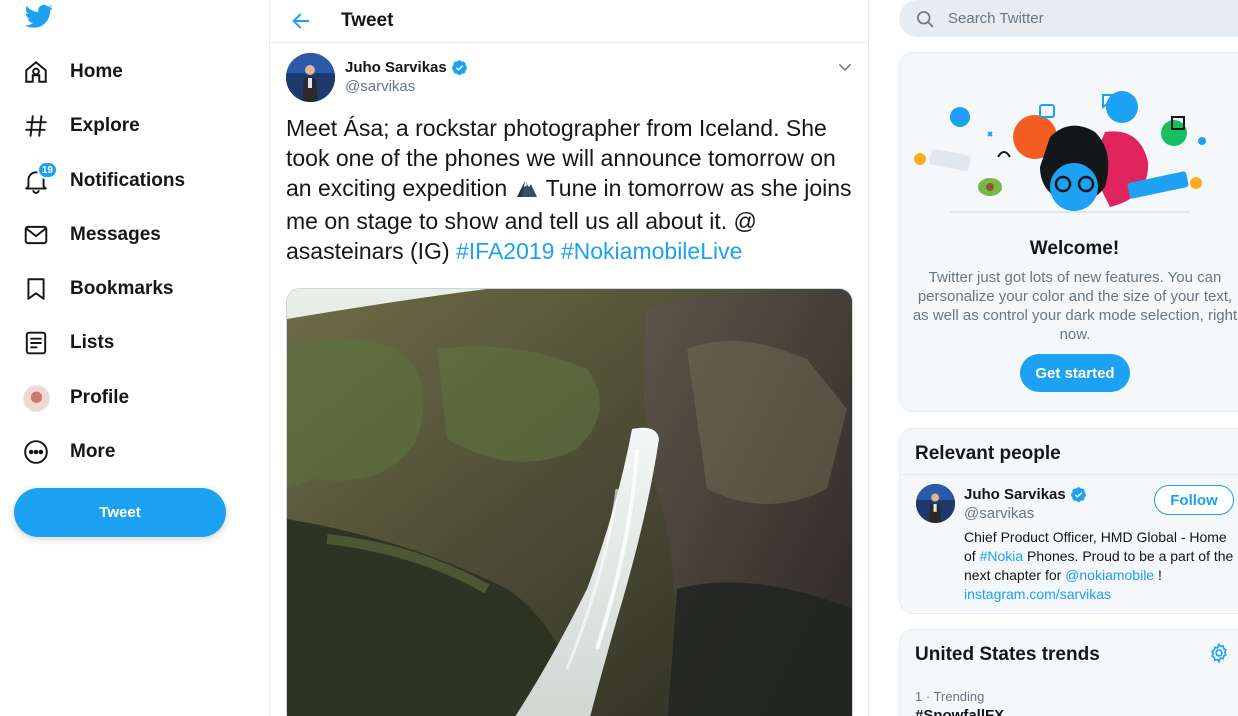 Image resolution: width=1238 pixels, height=716 pixels. What do you see at coordinates (1060, 147) in the screenshot?
I see `welcome-illustration` at bounding box center [1060, 147].